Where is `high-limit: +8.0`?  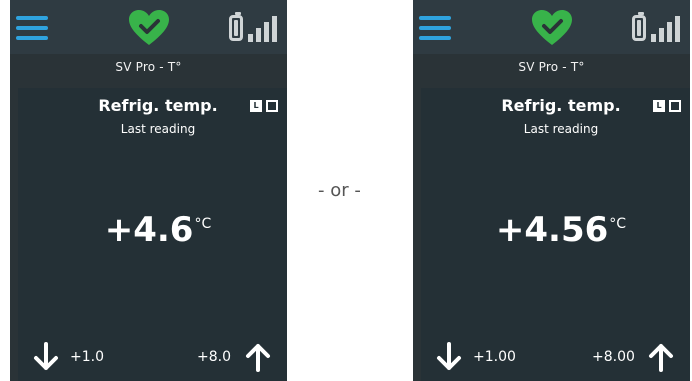 high-limit: +8.0 is located at coordinates (214, 357).